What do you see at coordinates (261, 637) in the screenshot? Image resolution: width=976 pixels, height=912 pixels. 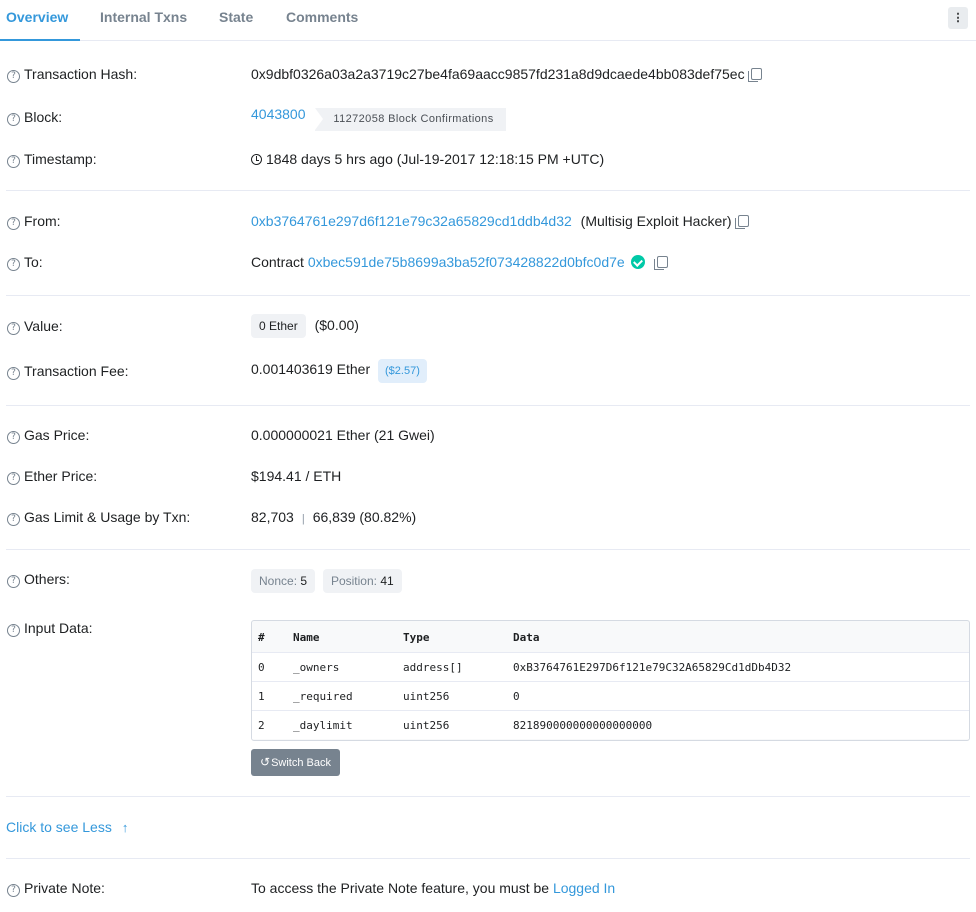 I see `table-header-index: #` at bounding box center [261, 637].